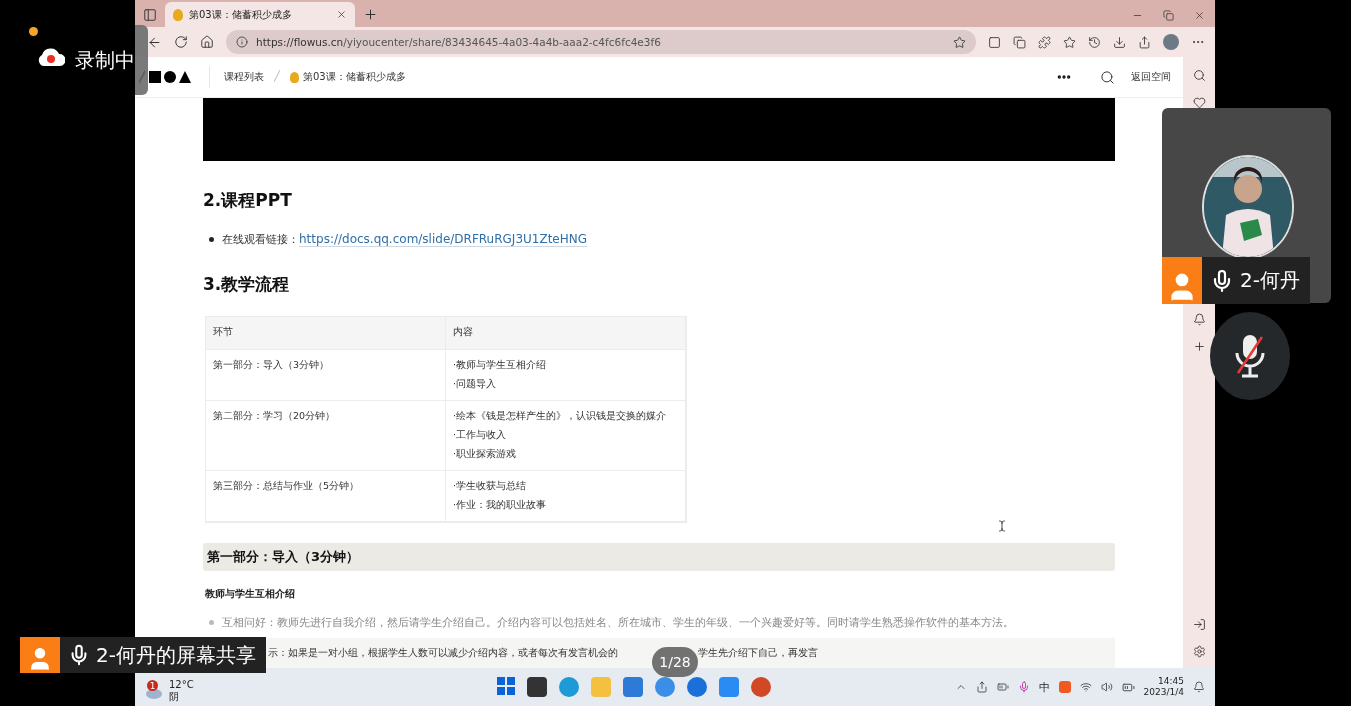 Image resolution: width=1351 pixels, height=706 pixels. What do you see at coordinates (1106, 687) in the screenshot?
I see `volume-icon` at bounding box center [1106, 687].